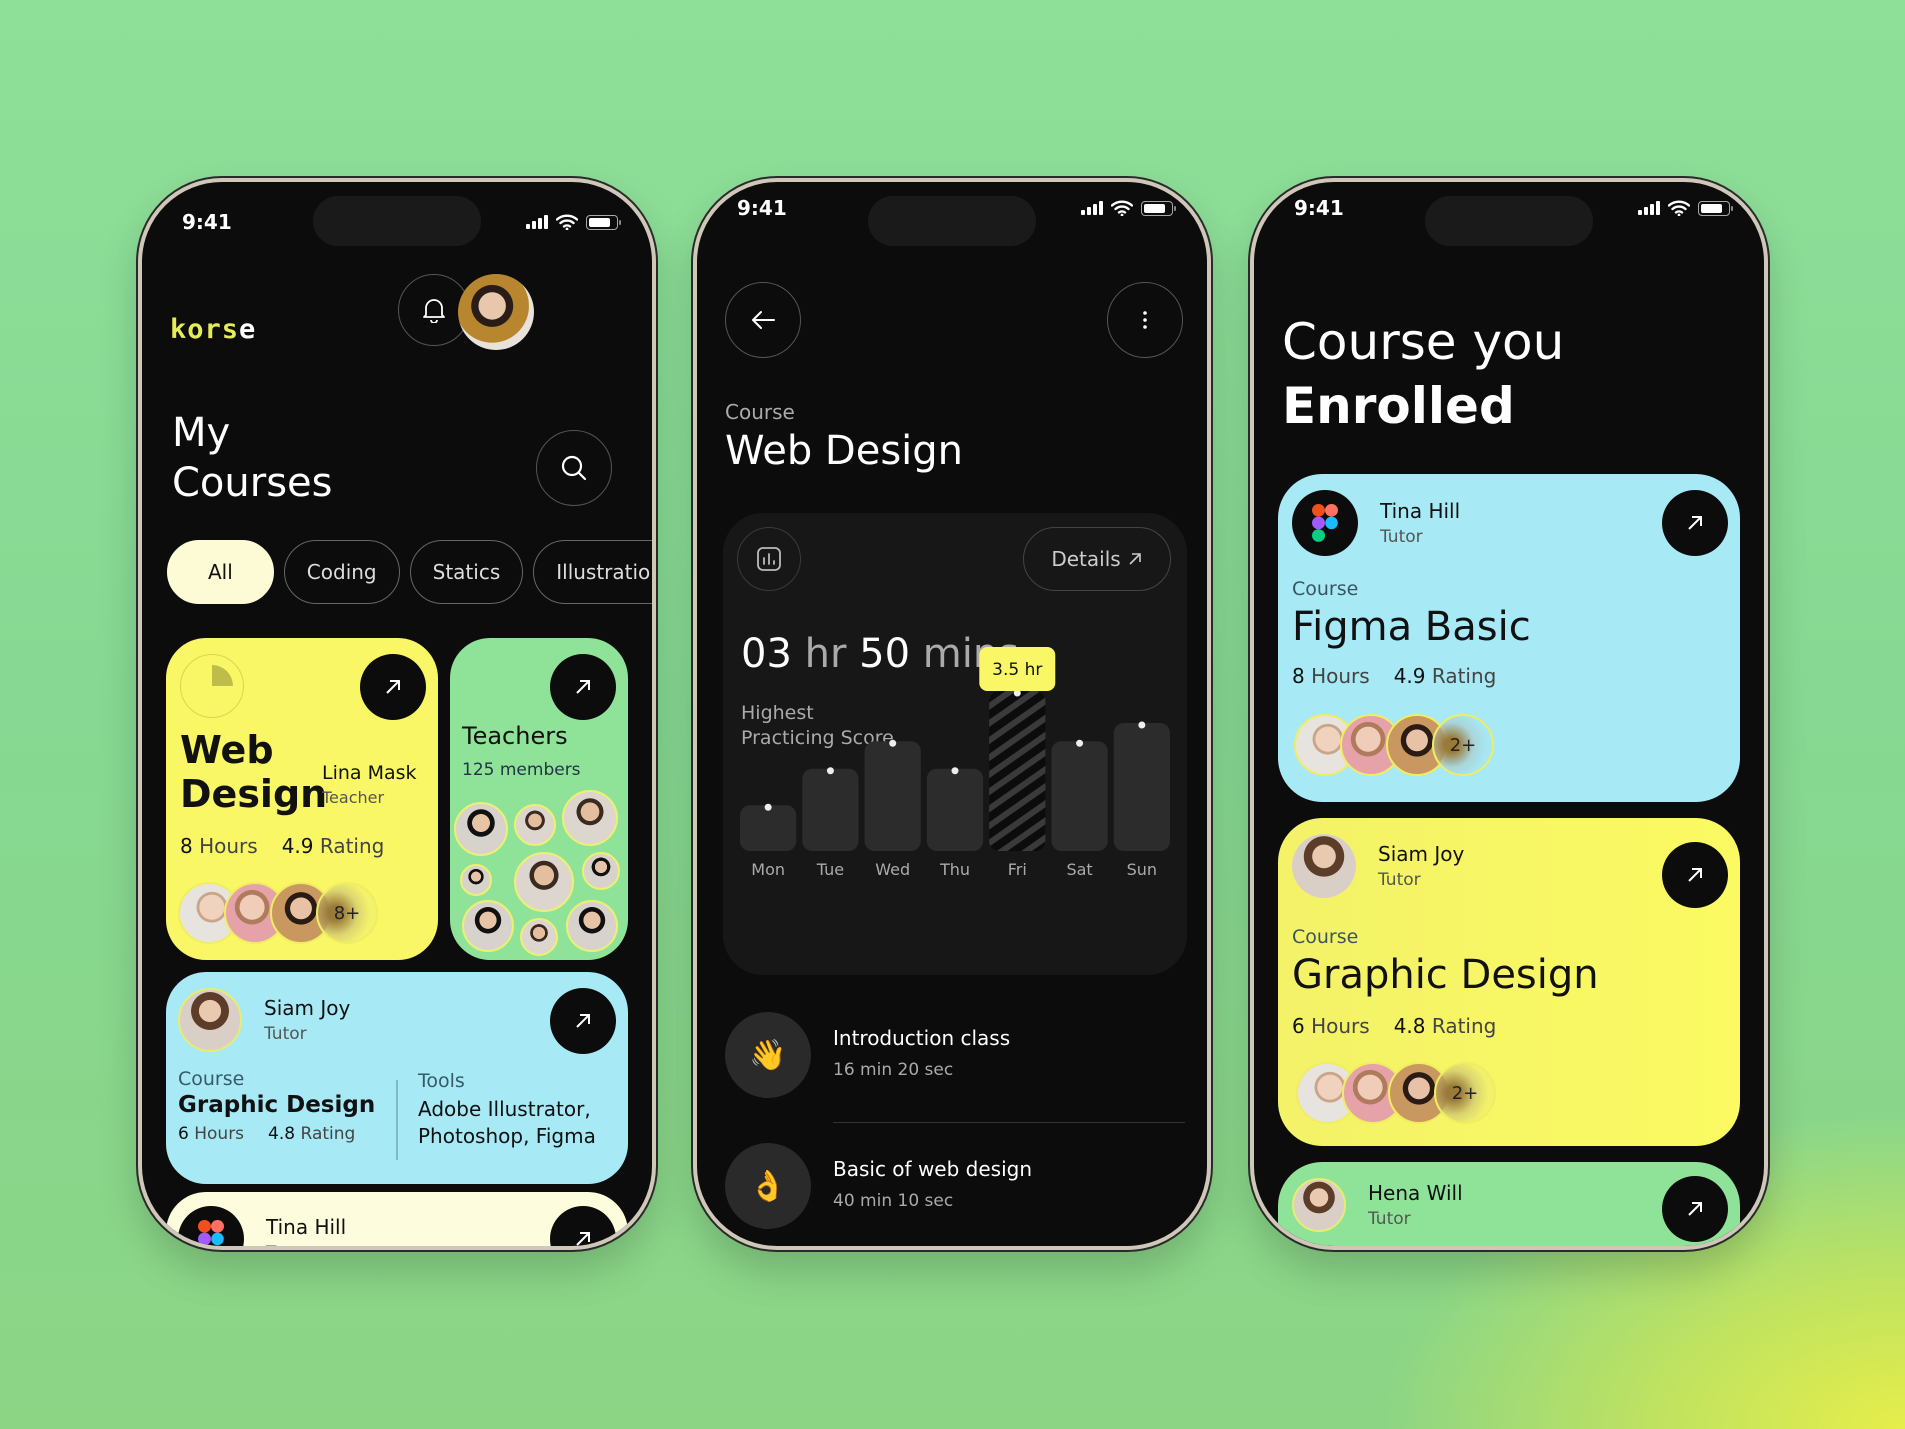 Image resolution: width=1905 pixels, height=1429 pixels. Describe the element at coordinates (252, 458) in the screenshot. I see `page-title: My Courses` at that location.